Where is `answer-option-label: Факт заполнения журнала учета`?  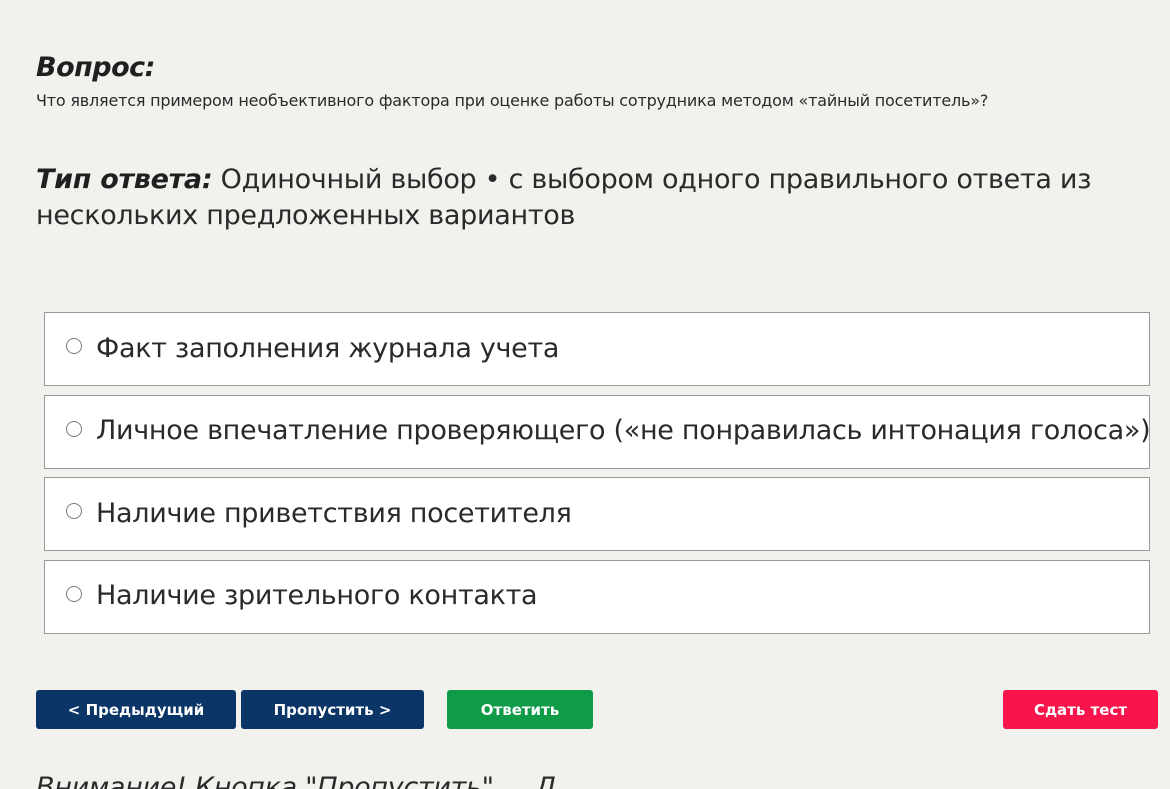 answer-option-label: Факт заполнения журнала учета is located at coordinates (328, 348).